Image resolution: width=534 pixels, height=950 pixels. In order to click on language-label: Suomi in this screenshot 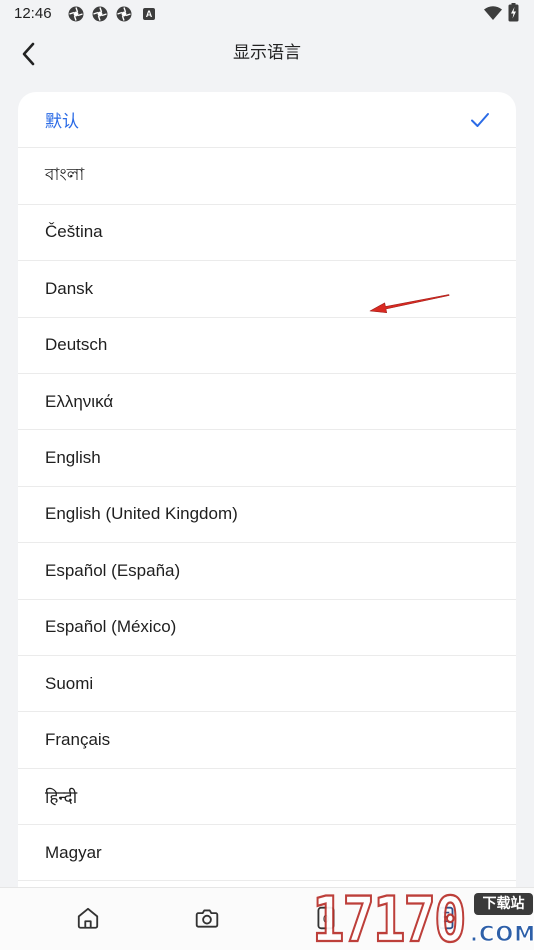, I will do `click(69, 683)`.